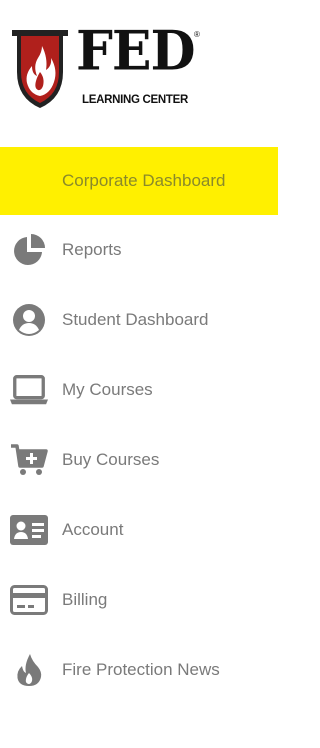 This screenshot has height=748, width=320. I want to click on brand-subtitle: LEARNING CENTER, so click(135, 100).